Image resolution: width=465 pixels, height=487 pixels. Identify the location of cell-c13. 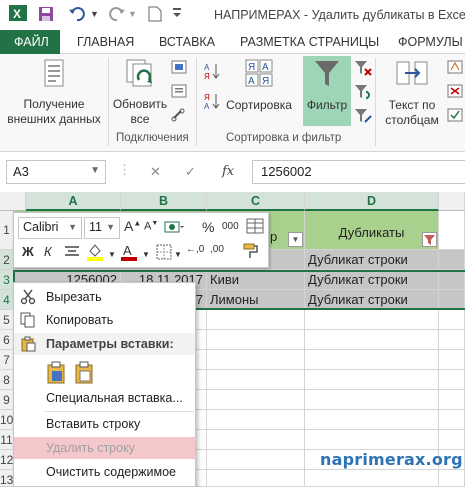
(256, 478).